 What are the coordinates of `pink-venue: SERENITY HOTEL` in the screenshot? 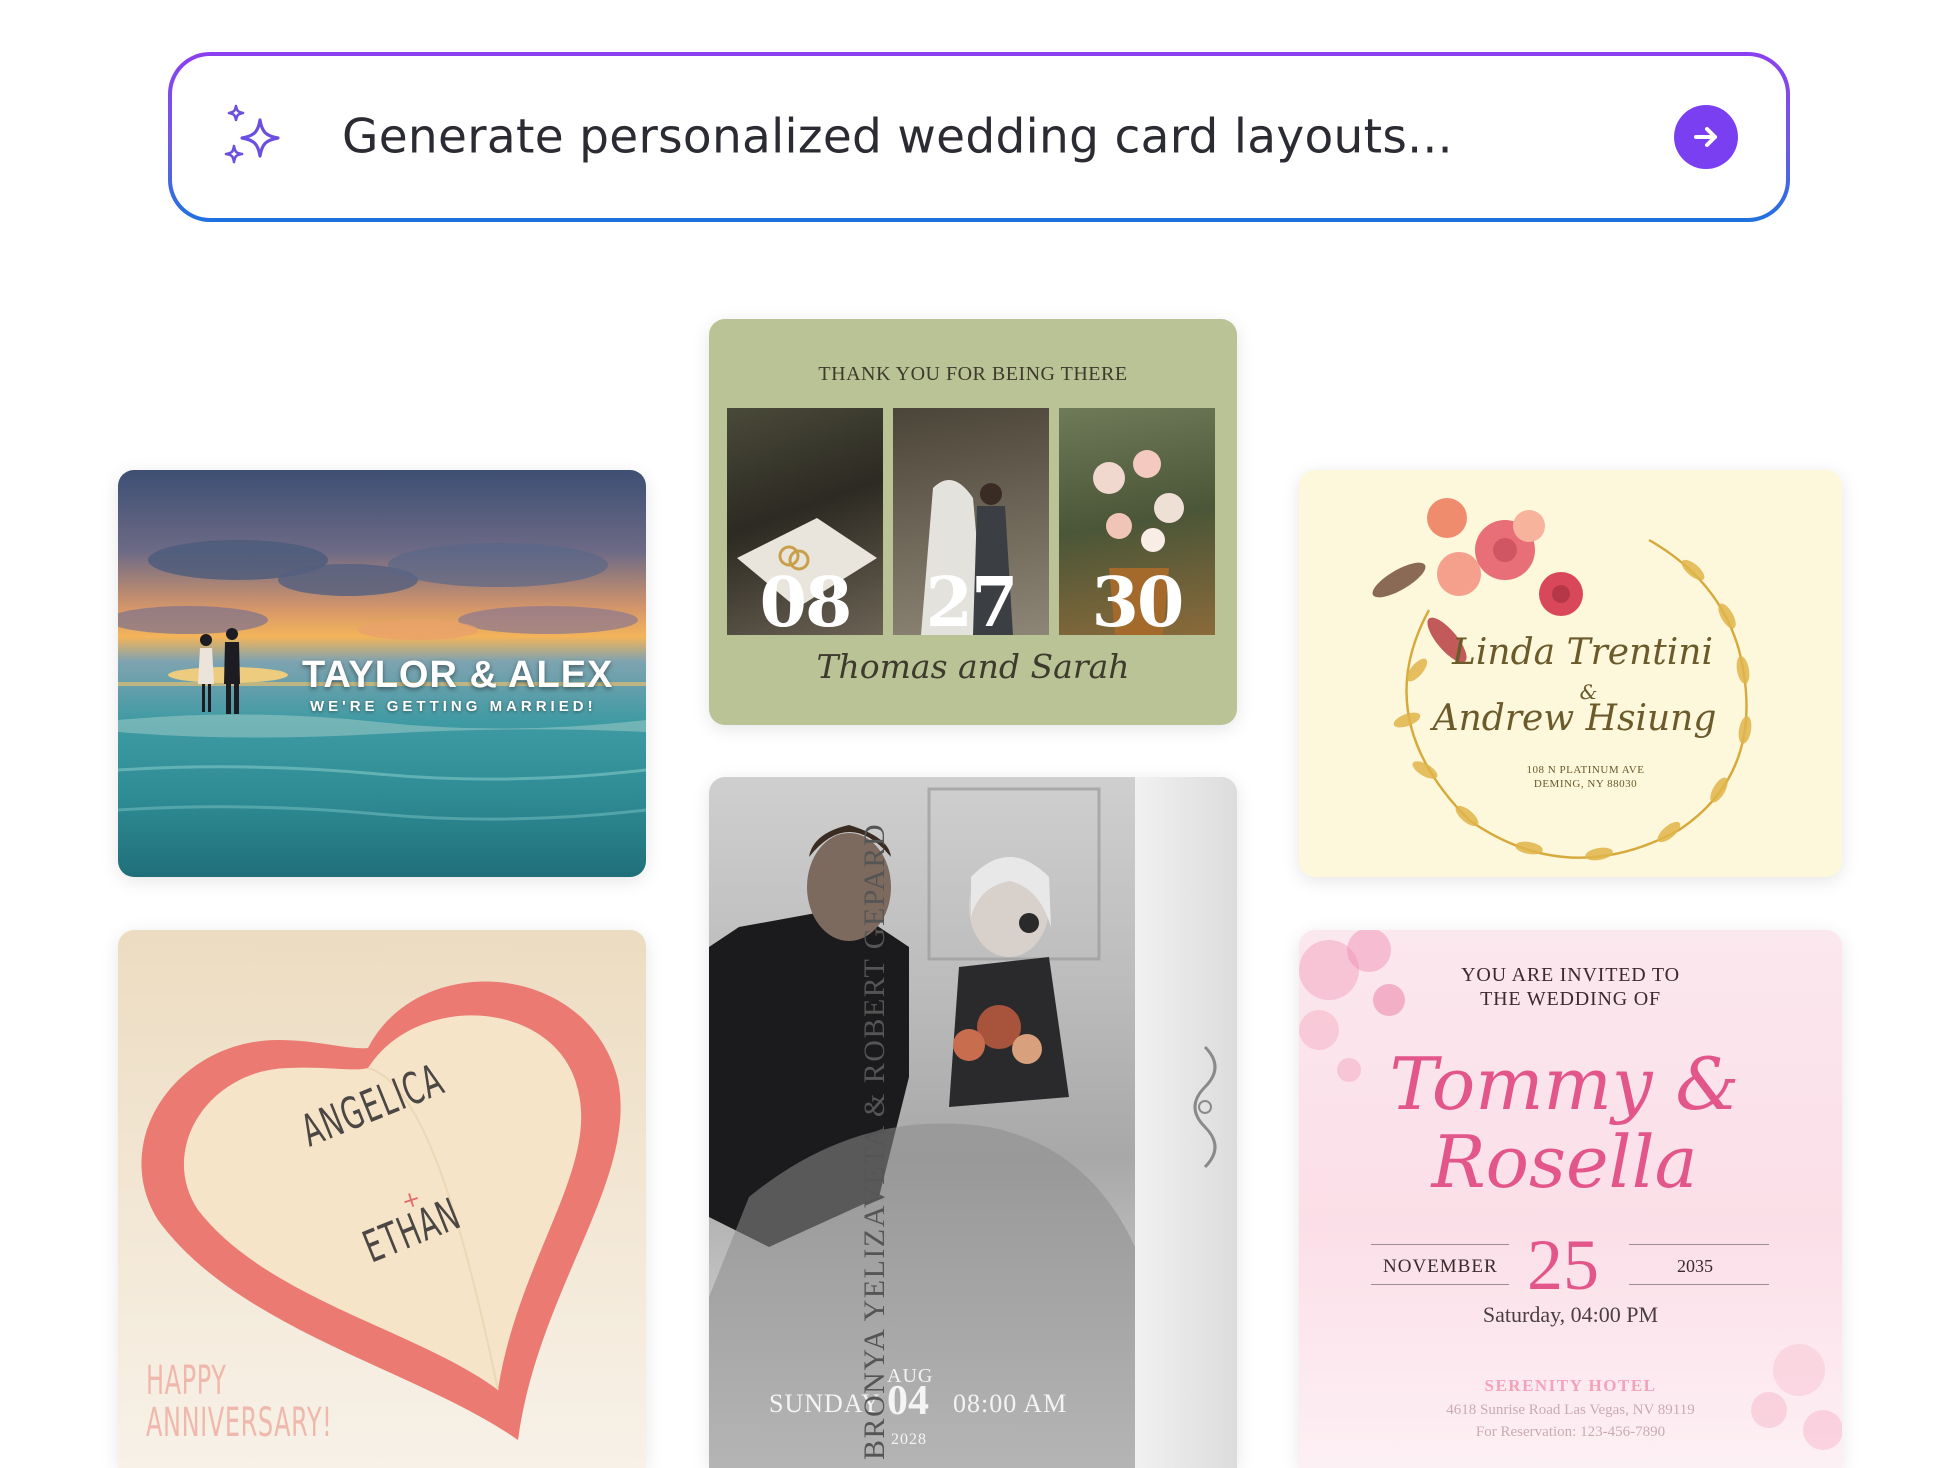 It's located at (1570, 1385).